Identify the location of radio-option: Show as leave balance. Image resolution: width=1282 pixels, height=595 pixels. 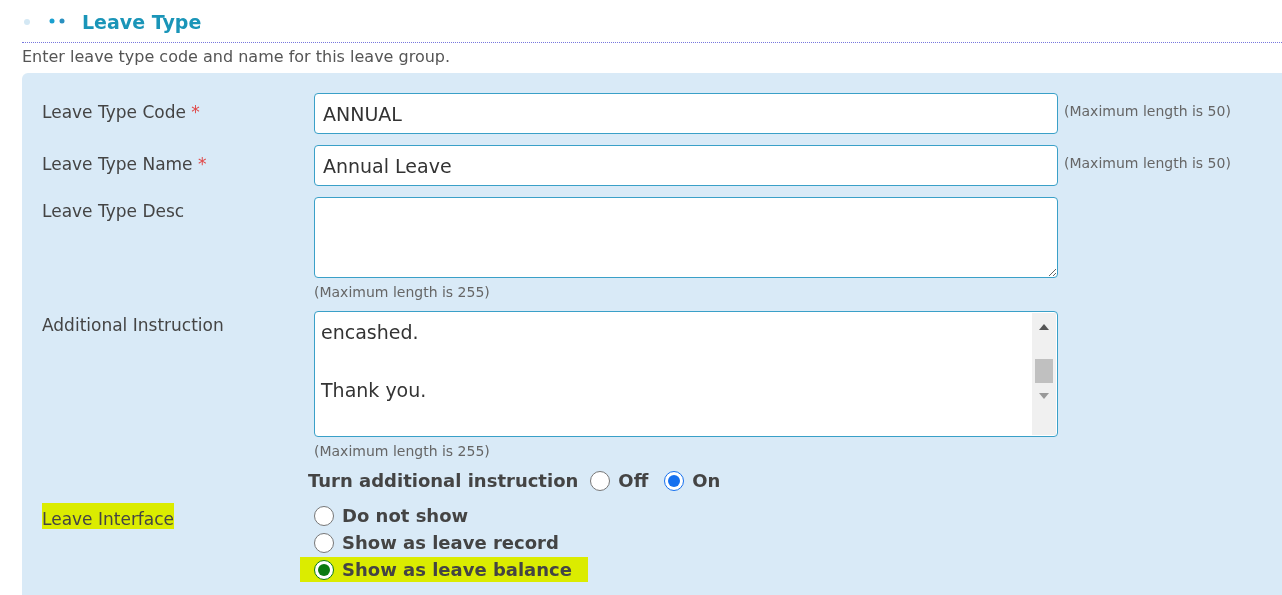
(444, 569).